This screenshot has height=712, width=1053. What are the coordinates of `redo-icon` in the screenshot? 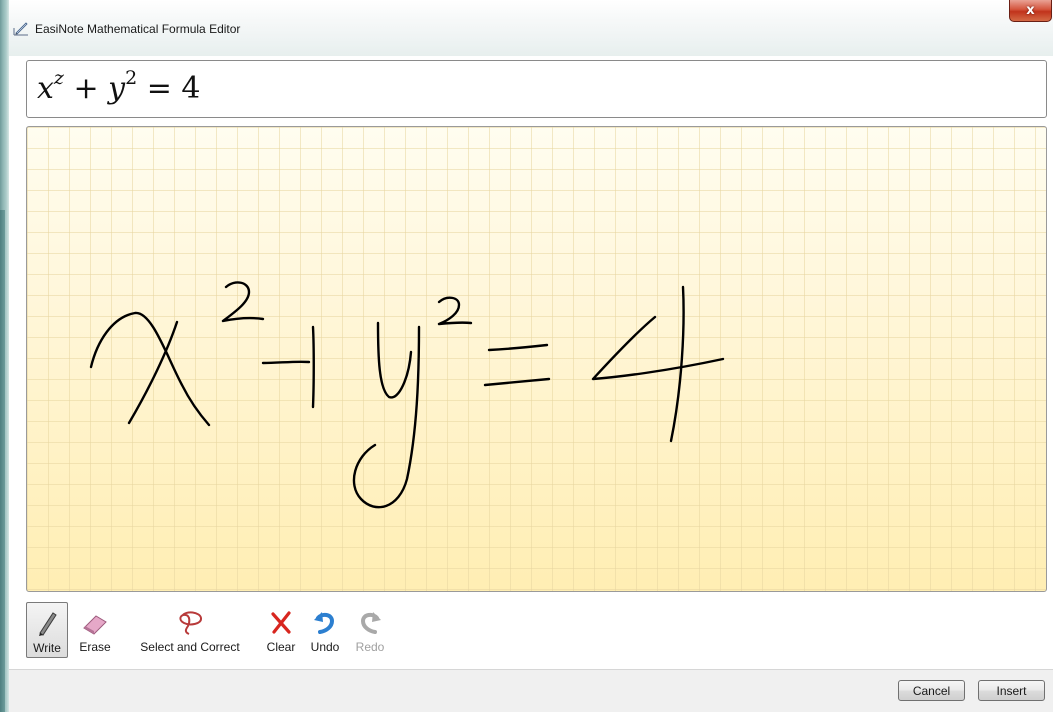 It's located at (370, 623).